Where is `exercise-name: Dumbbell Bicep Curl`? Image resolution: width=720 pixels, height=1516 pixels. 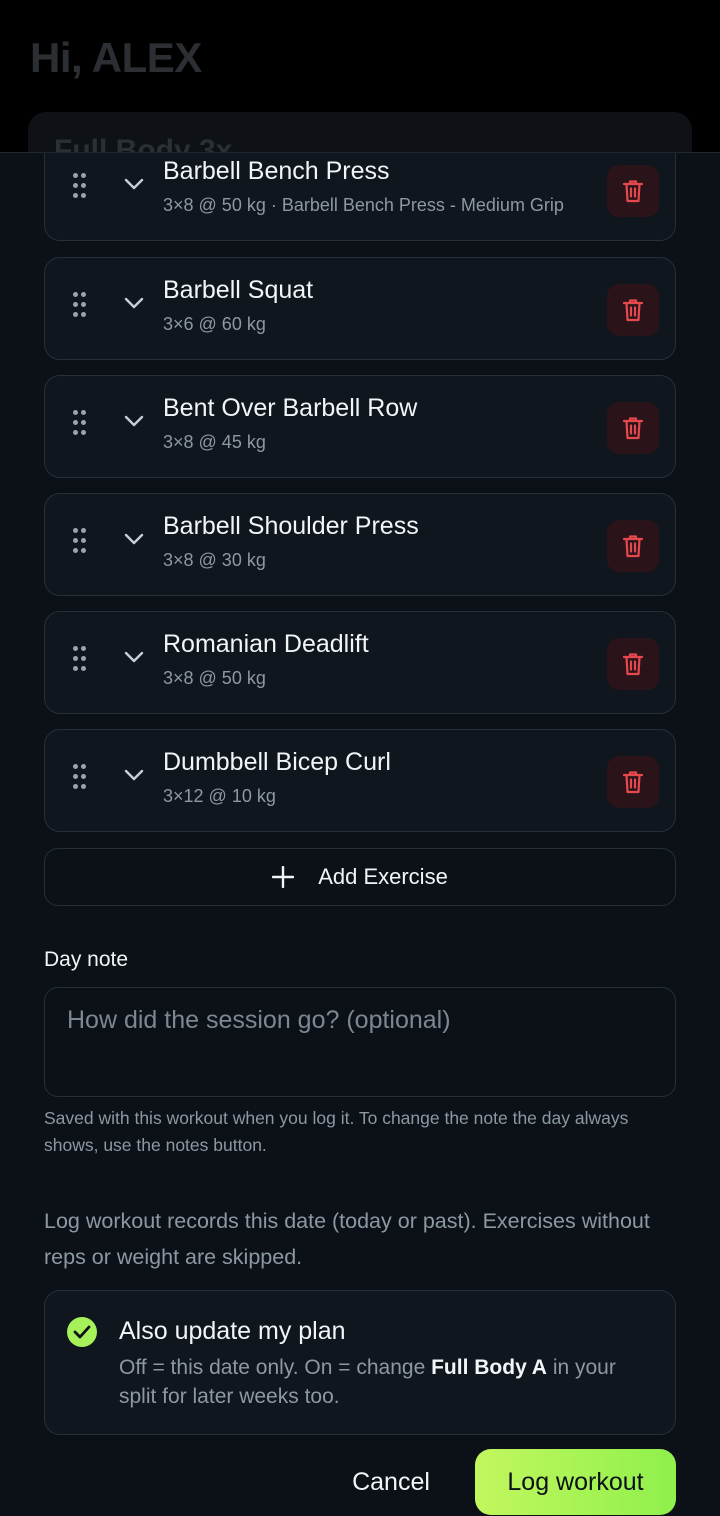
exercise-name: Dumbbell Bicep Curl is located at coordinates (277, 762).